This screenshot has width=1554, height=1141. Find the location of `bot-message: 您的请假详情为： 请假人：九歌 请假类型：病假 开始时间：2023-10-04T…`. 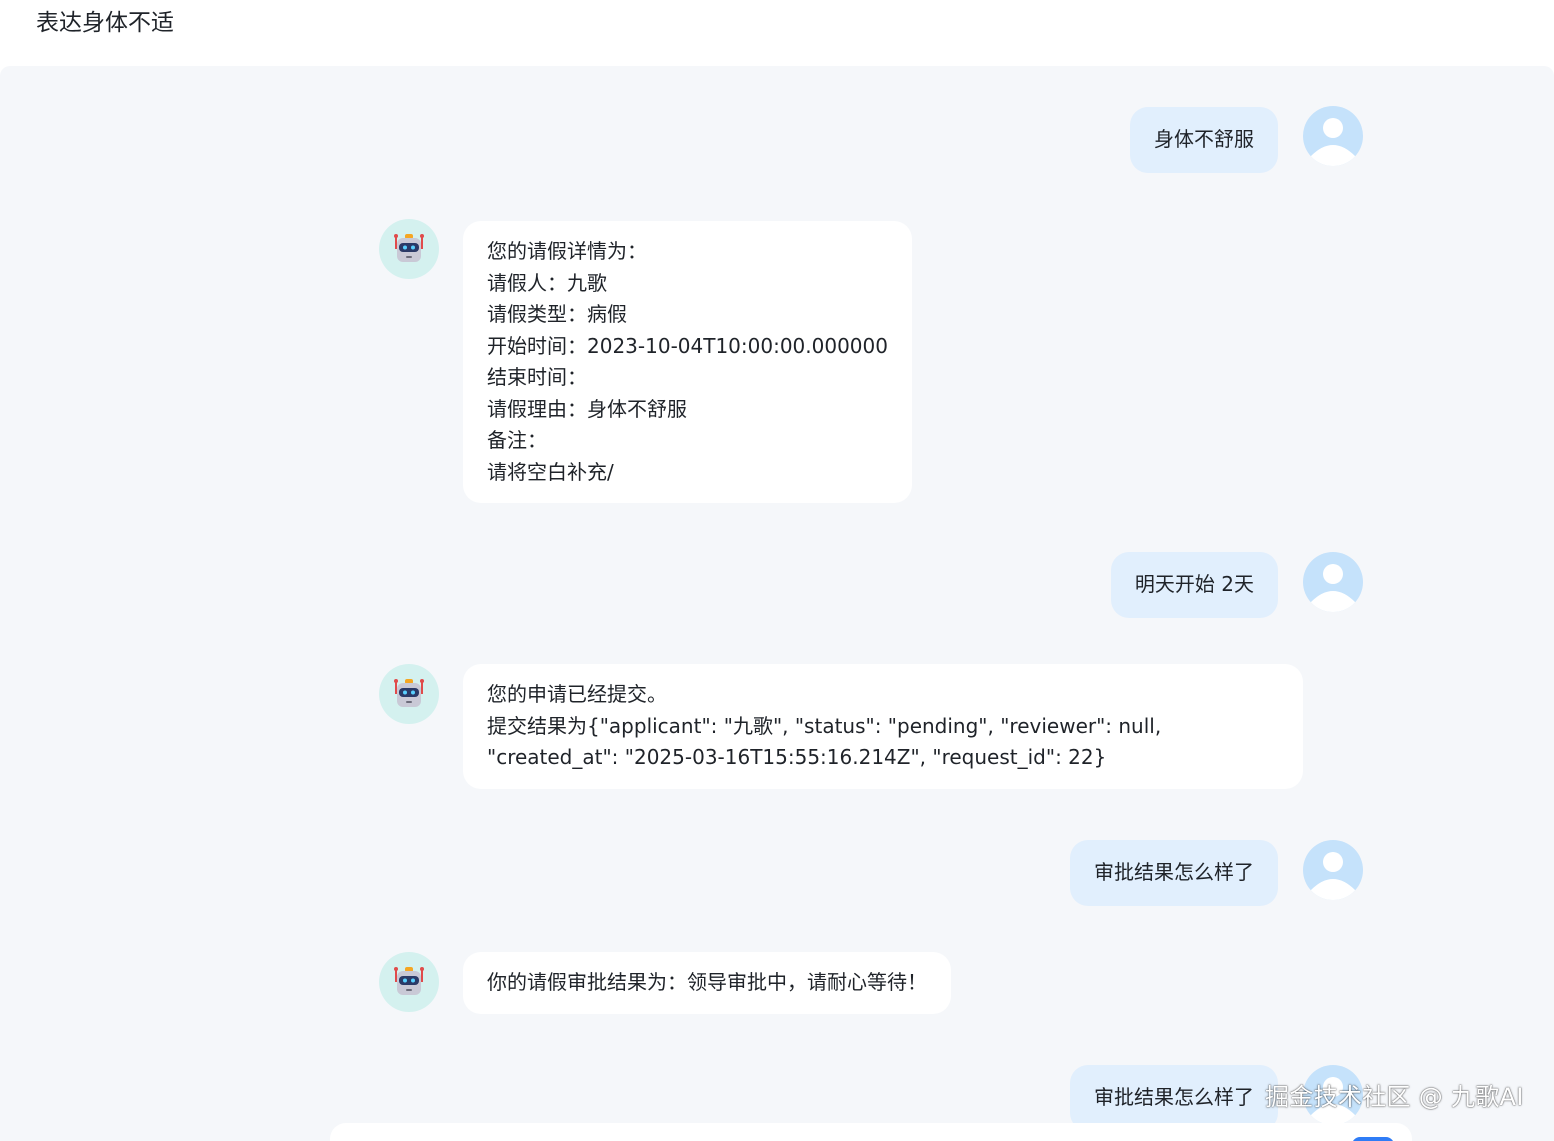

bot-message: 您的请假详情为： 请假人：九歌 请假类型：病假 开始时间：2023-10-04T… is located at coordinates (687, 362).